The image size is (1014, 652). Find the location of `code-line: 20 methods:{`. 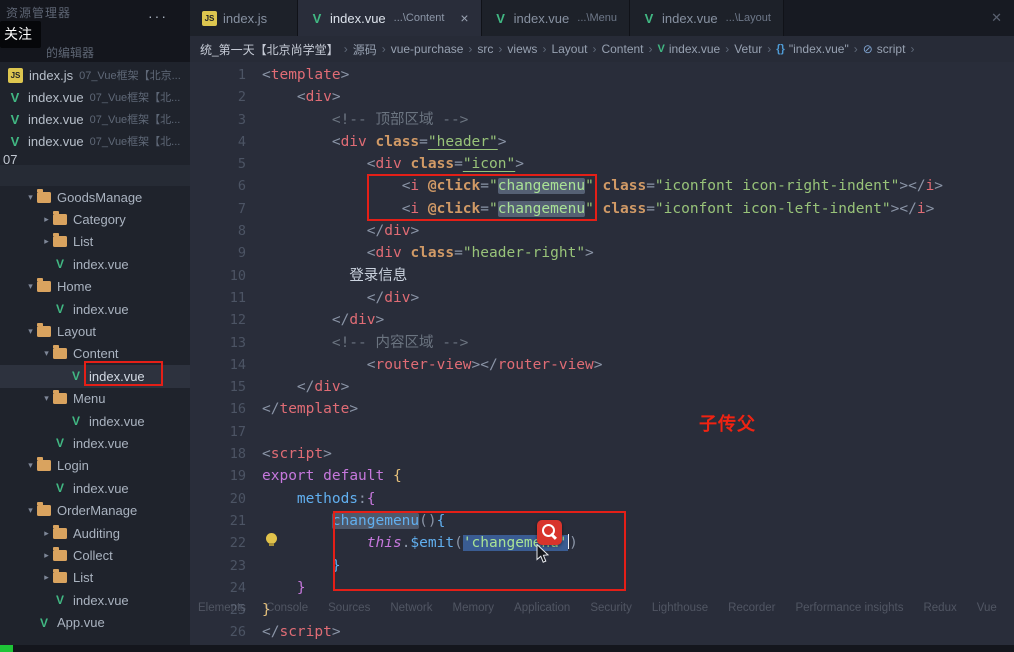

code-line: 20 methods:{ is located at coordinates (602, 499).